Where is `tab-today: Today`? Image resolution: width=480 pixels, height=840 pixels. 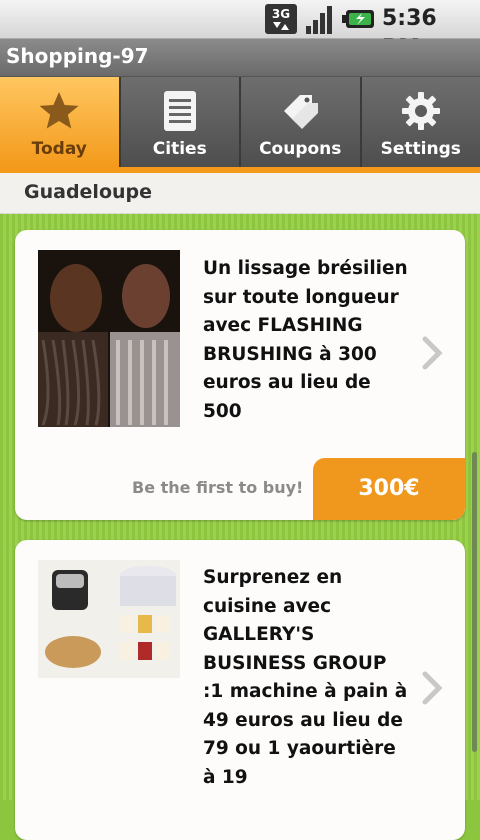
tab-today: Today is located at coordinates (60, 122).